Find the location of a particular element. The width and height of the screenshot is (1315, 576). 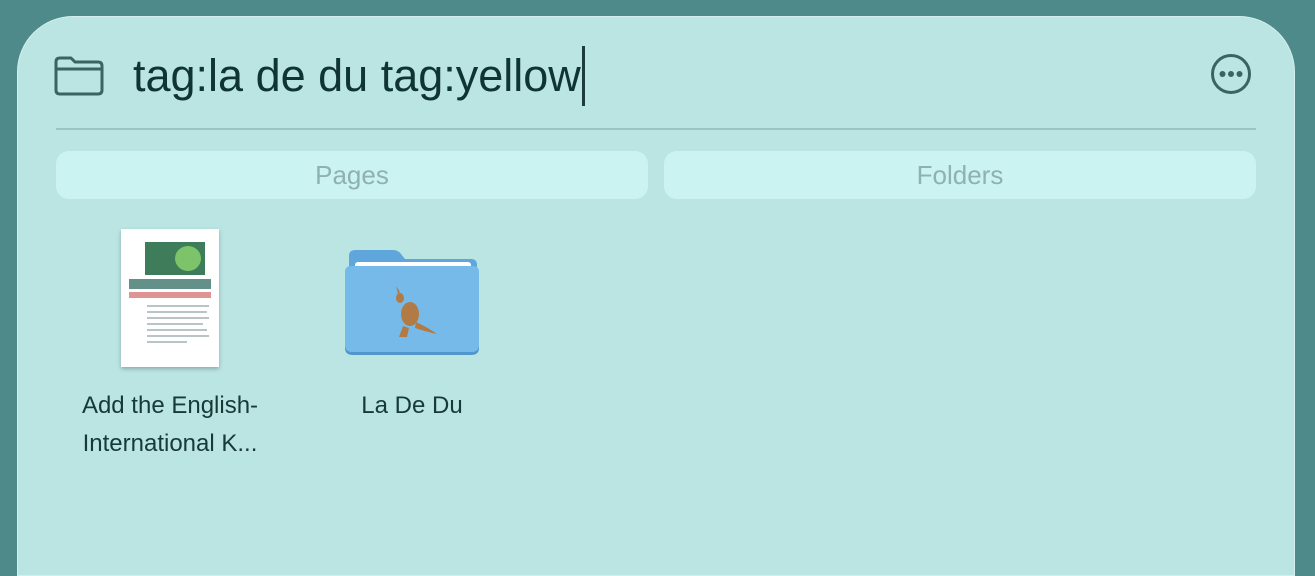

document-thumbnail is located at coordinates (170, 298).